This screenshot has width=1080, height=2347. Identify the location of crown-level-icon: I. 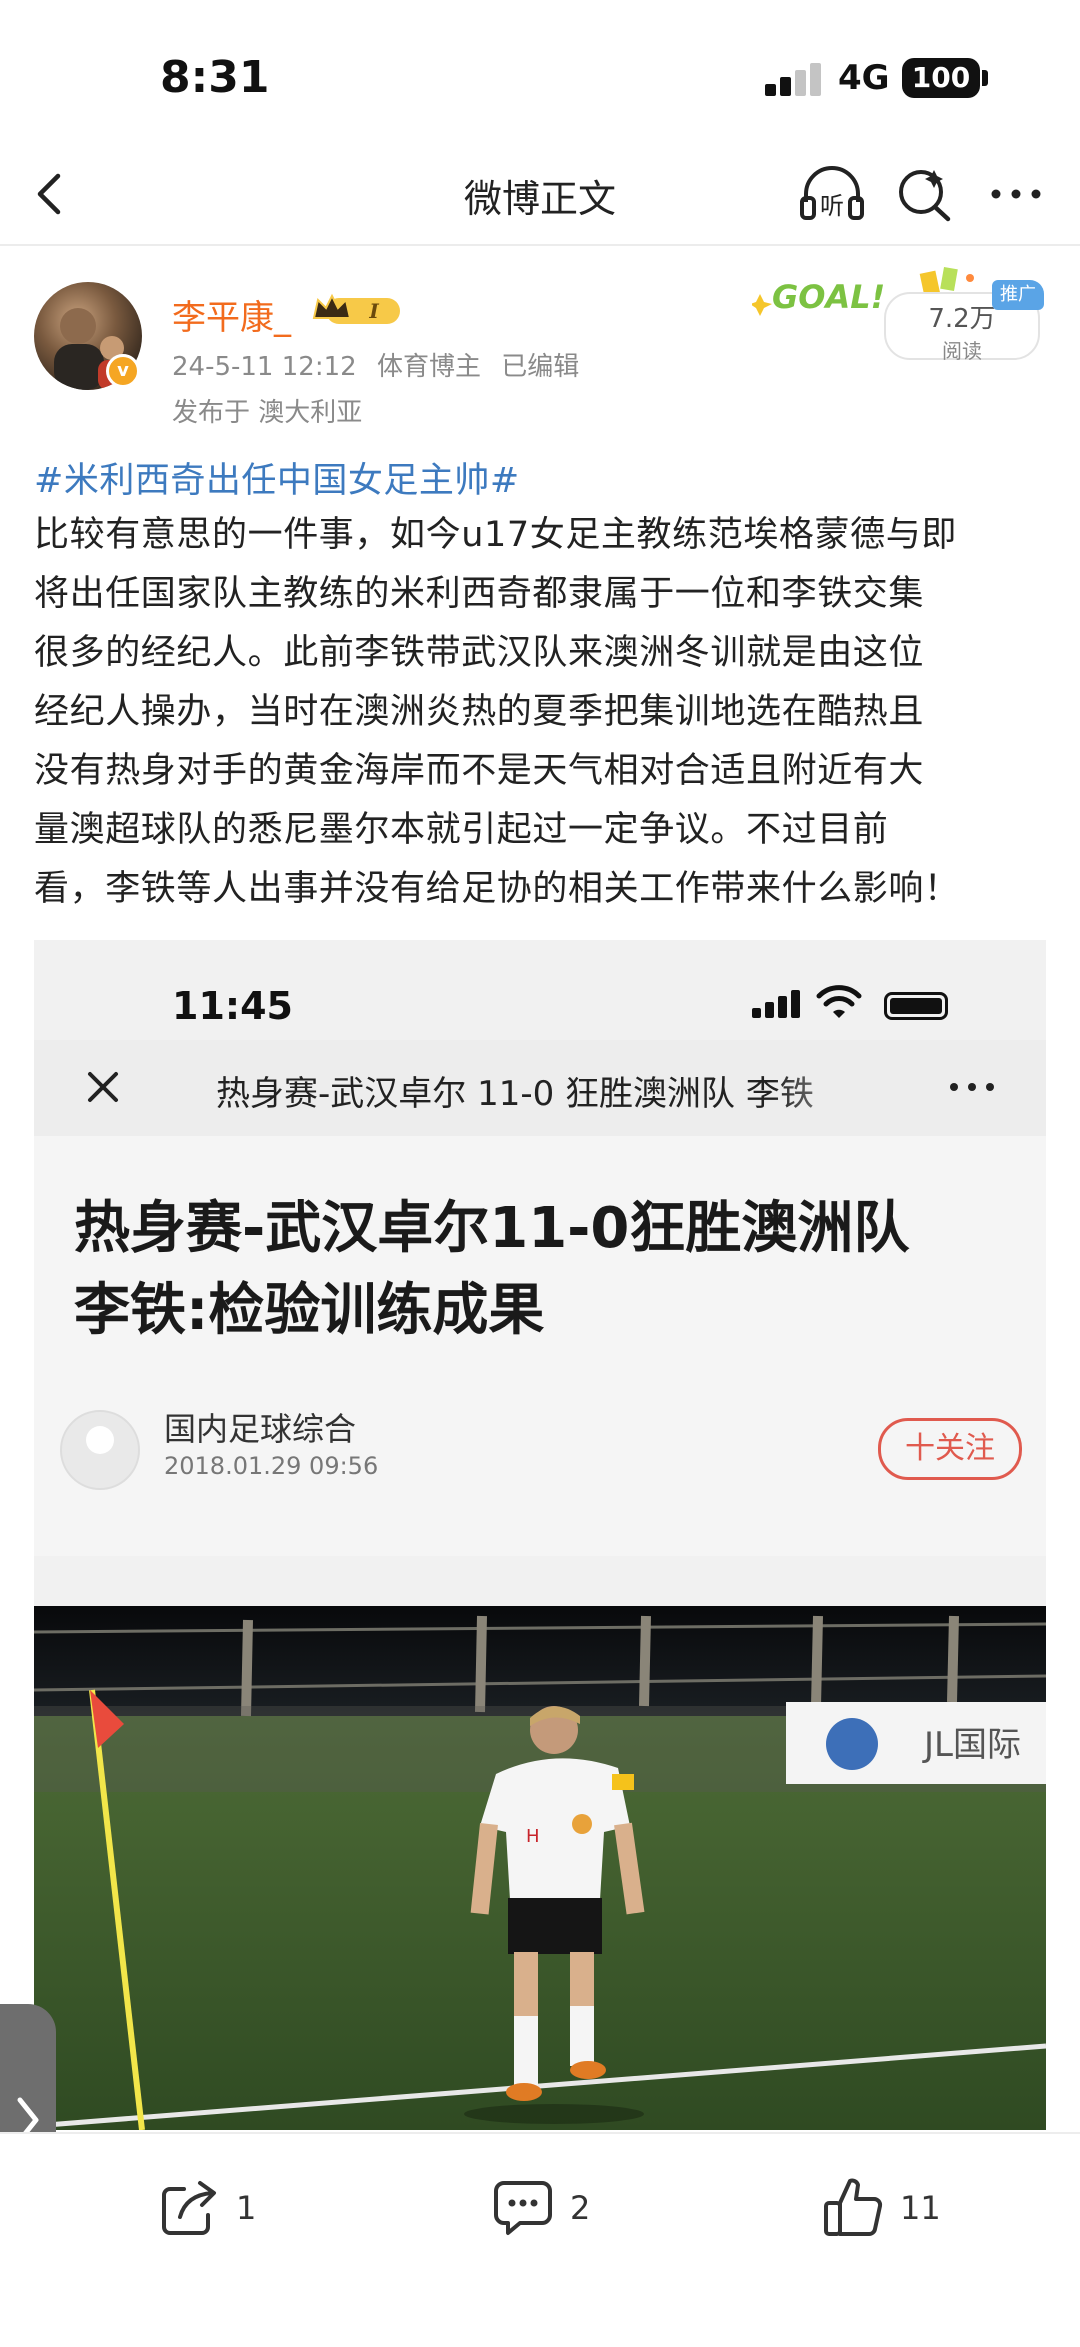
(358, 310).